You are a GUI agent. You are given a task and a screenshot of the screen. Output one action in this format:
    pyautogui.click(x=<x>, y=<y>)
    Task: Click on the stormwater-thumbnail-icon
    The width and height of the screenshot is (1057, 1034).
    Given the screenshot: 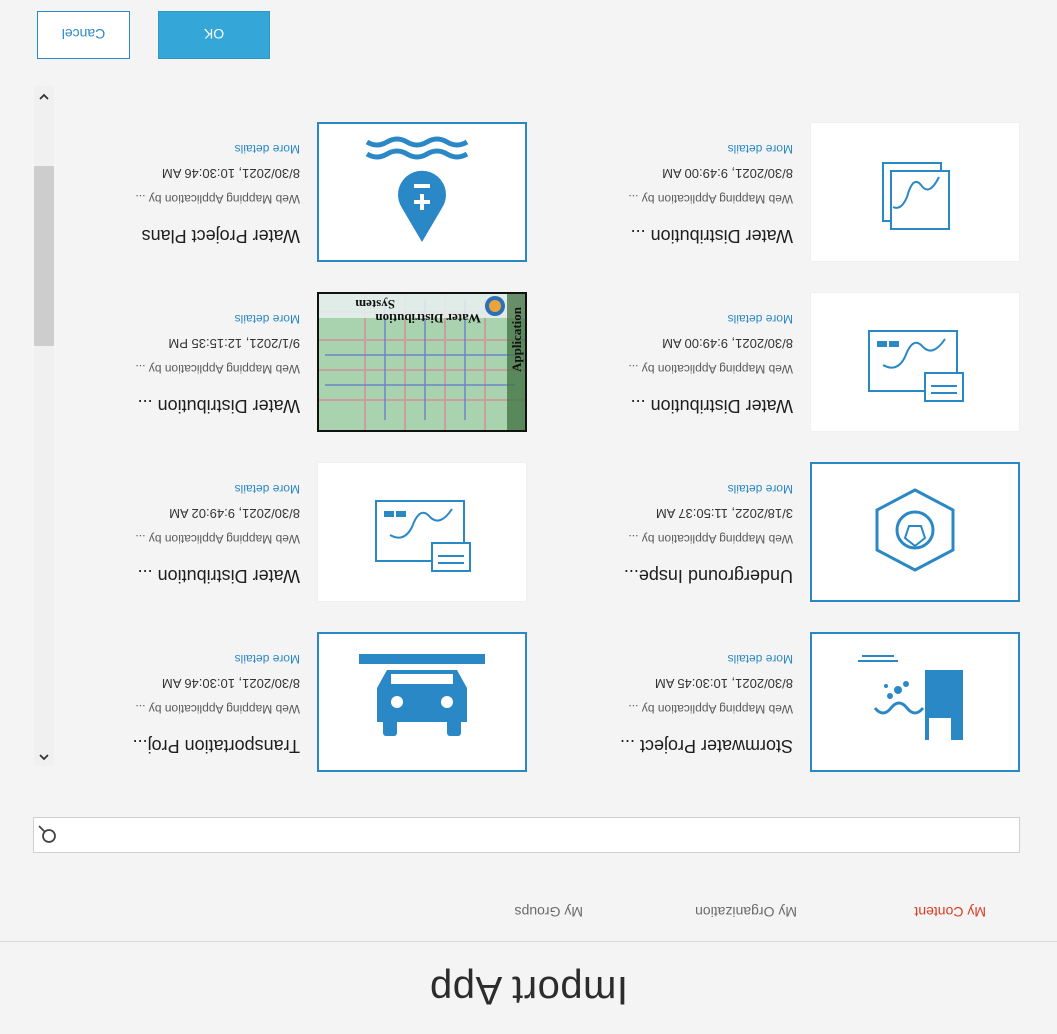 What is the action you would take?
    pyautogui.click(x=910, y=697)
    